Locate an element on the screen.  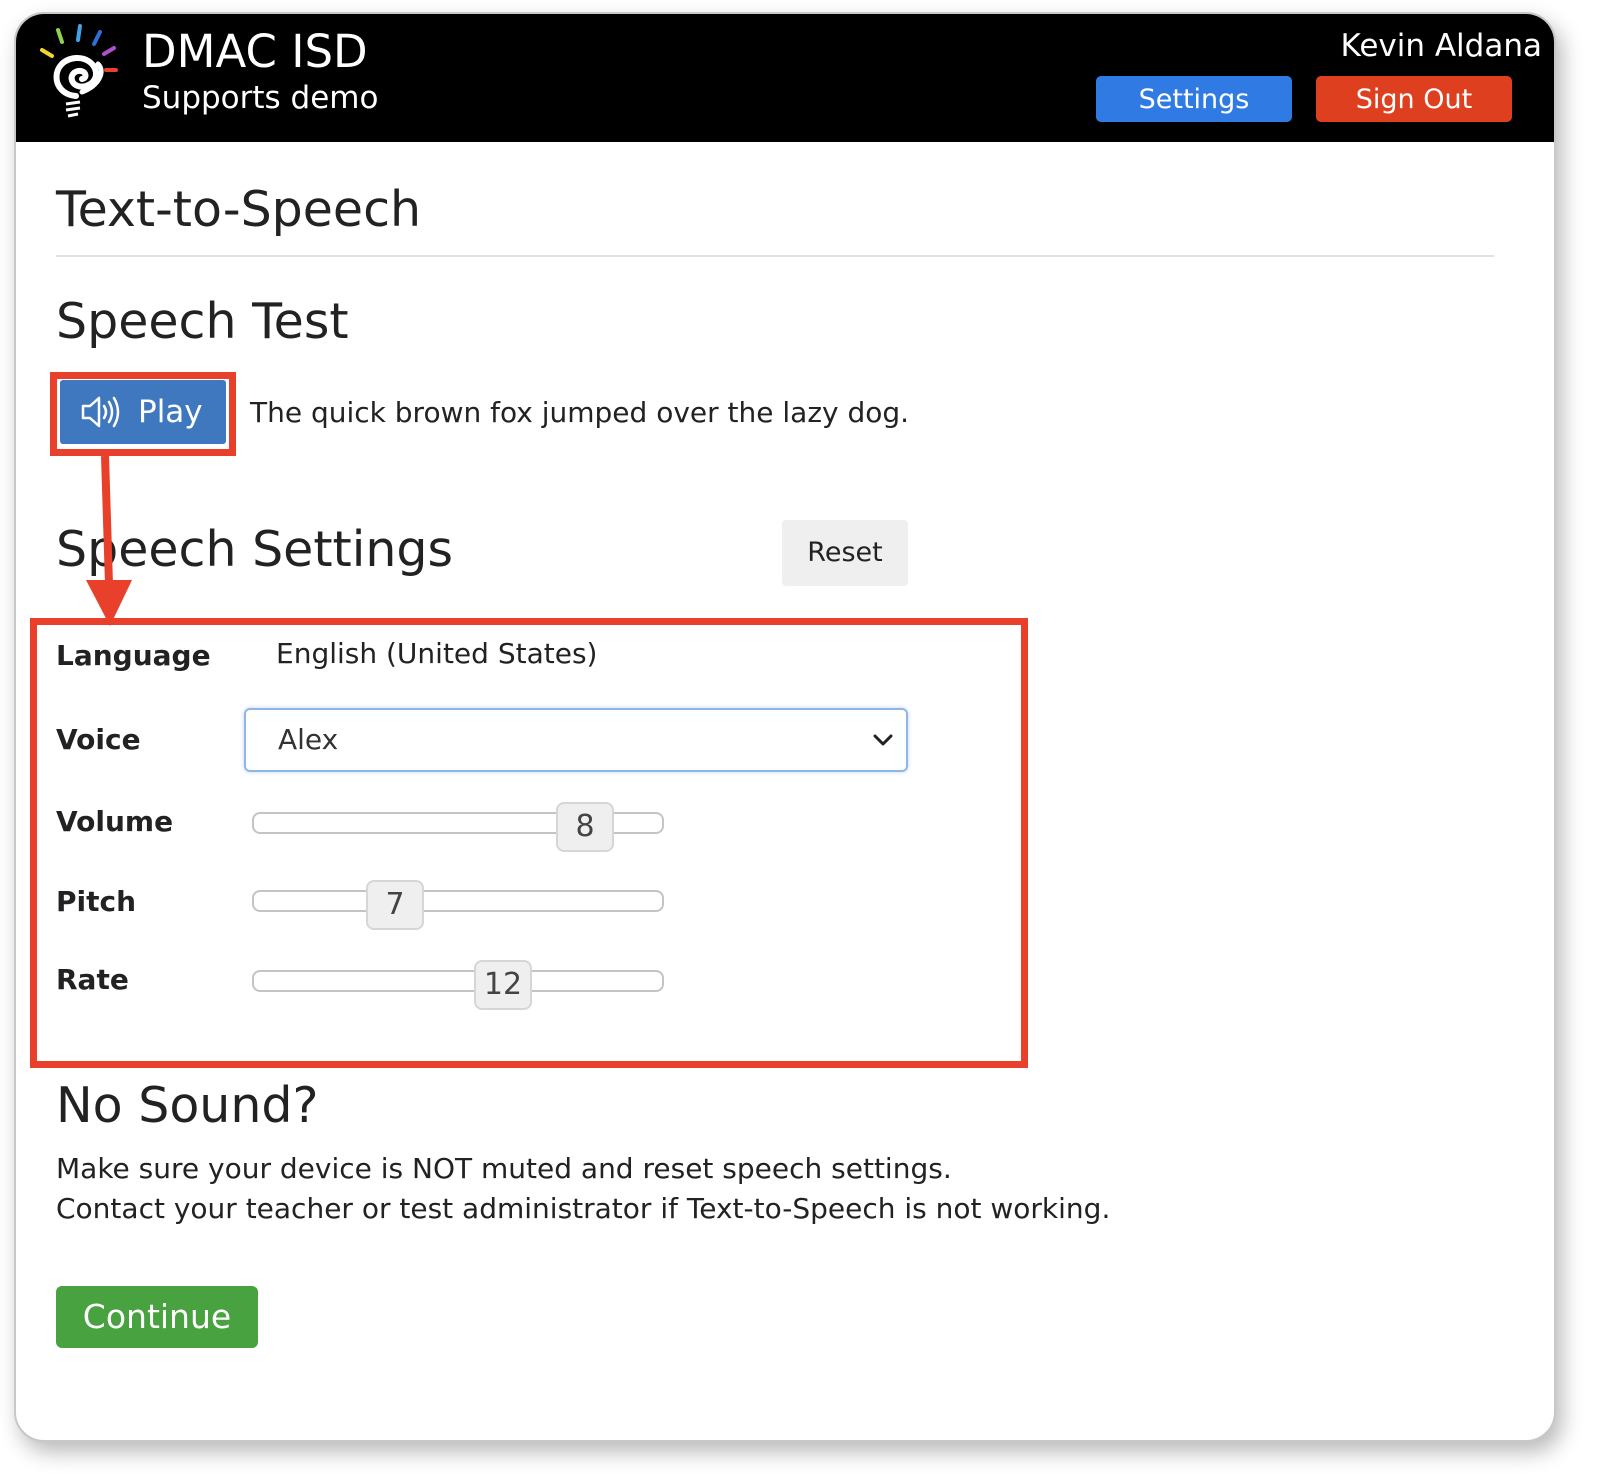
user-name: Kevin Aldana is located at coordinates (1441, 46).